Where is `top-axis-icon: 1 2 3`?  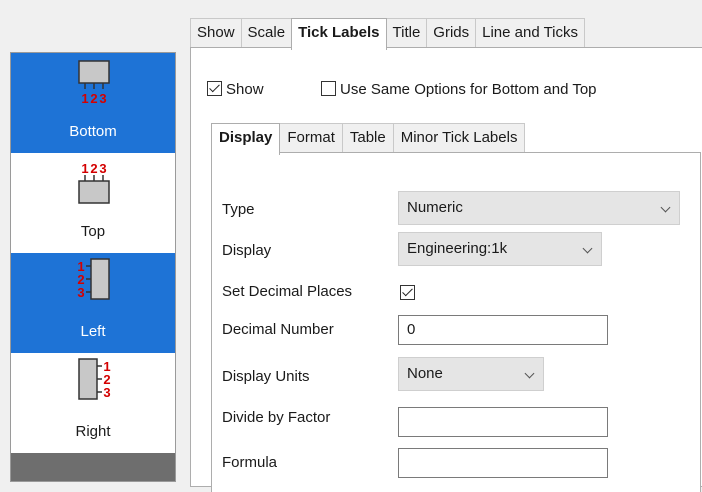 top-axis-icon: 1 2 3 is located at coordinates (94, 182).